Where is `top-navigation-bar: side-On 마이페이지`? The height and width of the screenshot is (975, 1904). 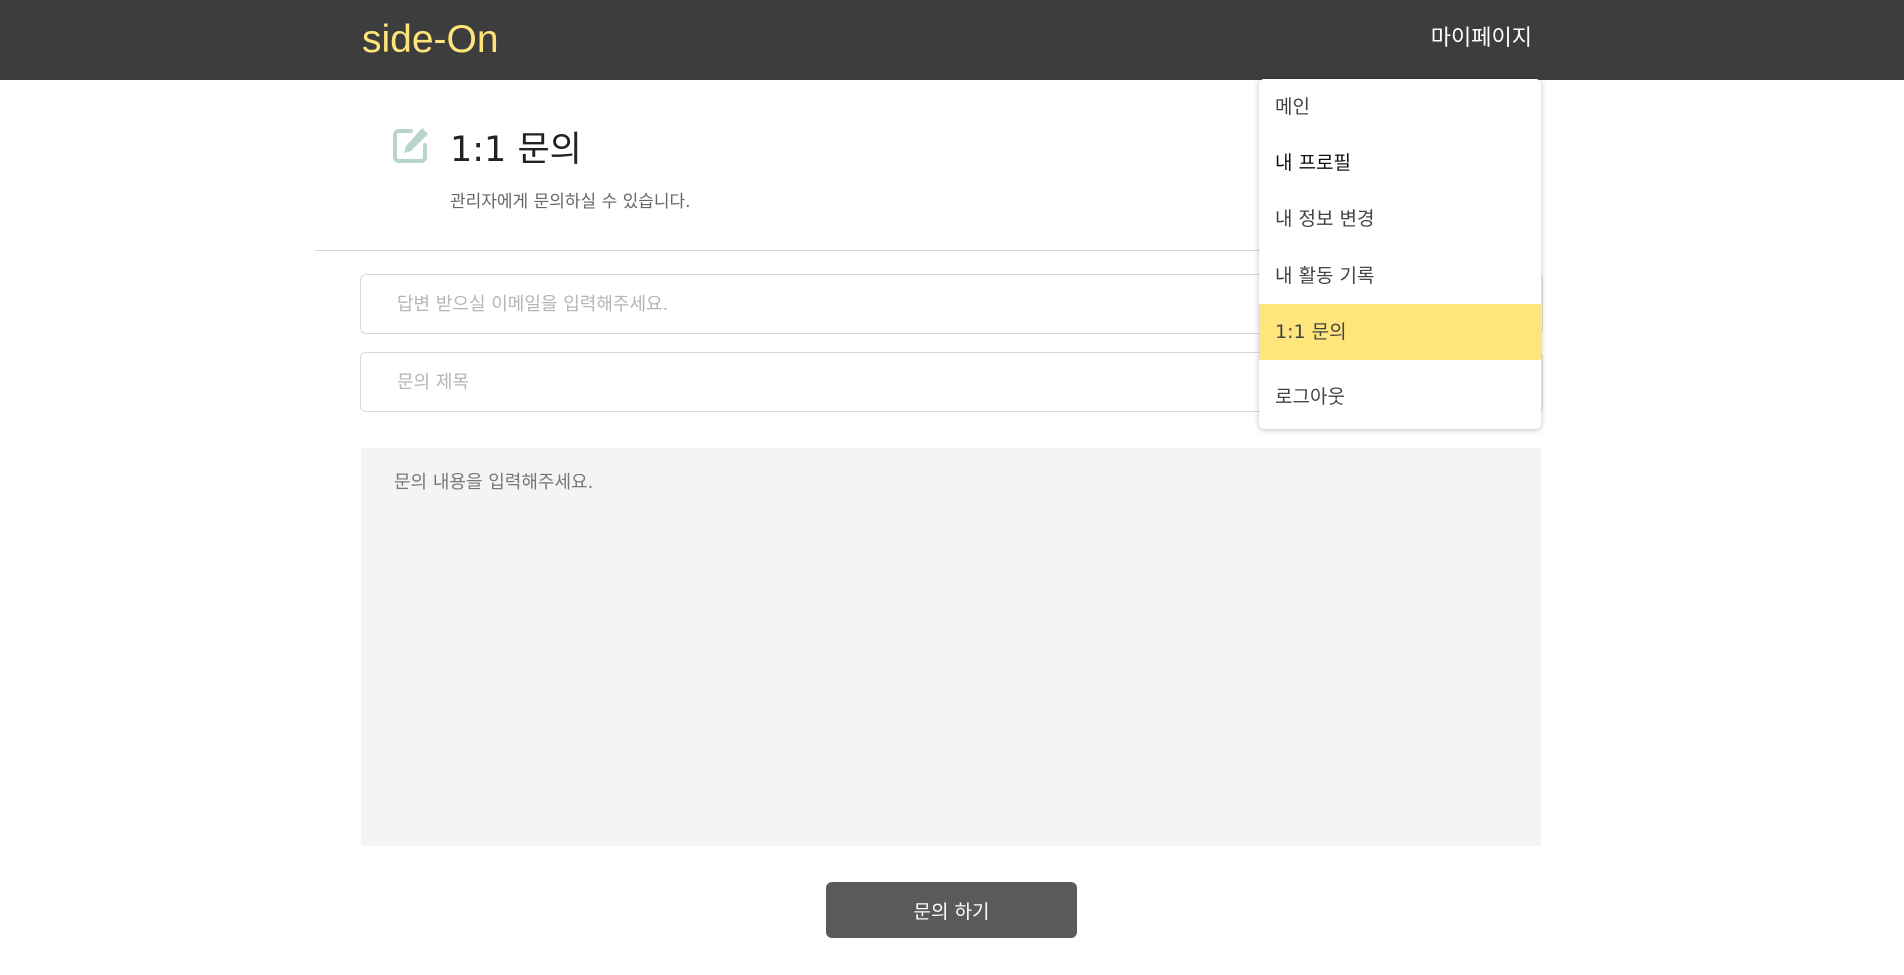 top-navigation-bar: side-On 마이페이지 is located at coordinates (952, 40).